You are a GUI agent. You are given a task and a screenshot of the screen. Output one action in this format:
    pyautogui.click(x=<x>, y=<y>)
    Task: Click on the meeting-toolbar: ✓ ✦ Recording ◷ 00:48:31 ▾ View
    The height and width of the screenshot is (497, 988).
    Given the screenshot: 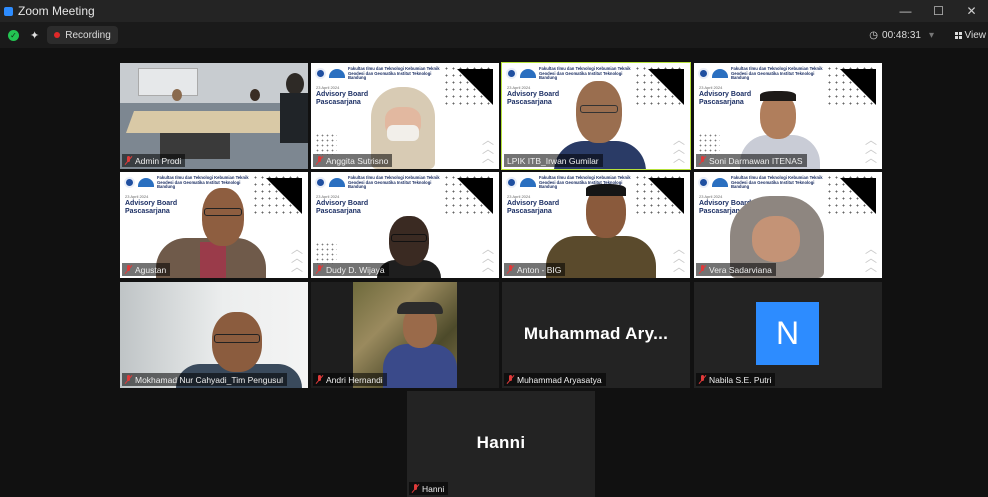 What is the action you would take?
    pyautogui.click(x=494, y=35)
    